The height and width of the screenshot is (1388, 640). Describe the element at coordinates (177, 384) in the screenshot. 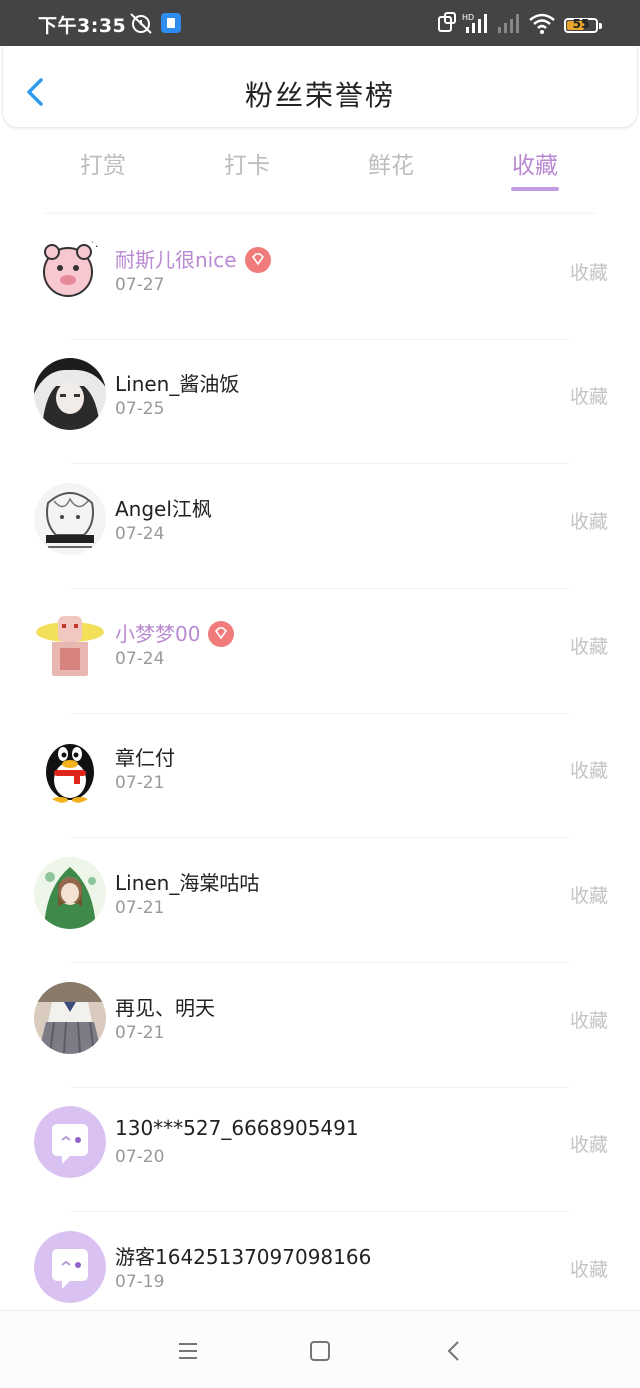

I see `fan-name: Linen_酱油饭` at that location.